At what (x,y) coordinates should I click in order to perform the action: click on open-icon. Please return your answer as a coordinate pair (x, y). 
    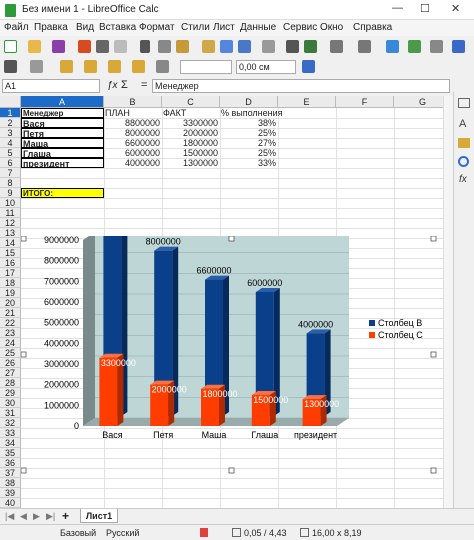
    Looking at the image, I should click on (34, 46).